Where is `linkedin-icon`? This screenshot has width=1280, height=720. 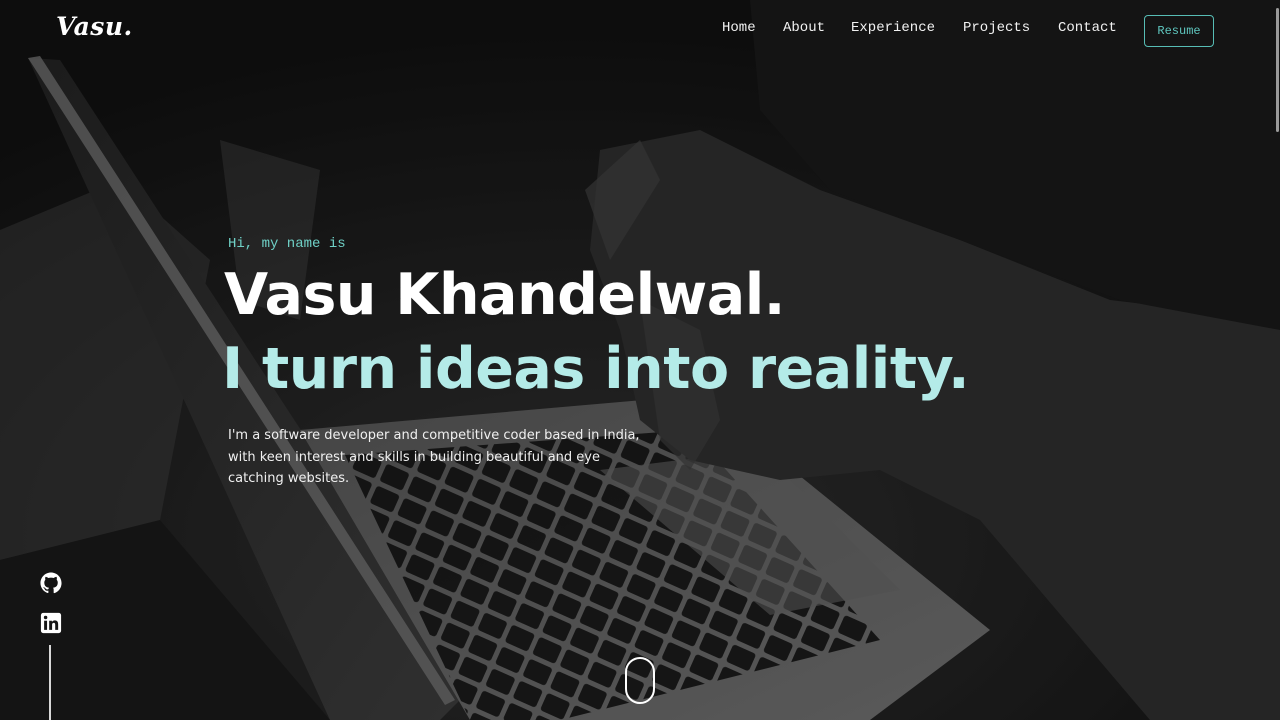 linkedin-icon is located at coordinates (51, 623).